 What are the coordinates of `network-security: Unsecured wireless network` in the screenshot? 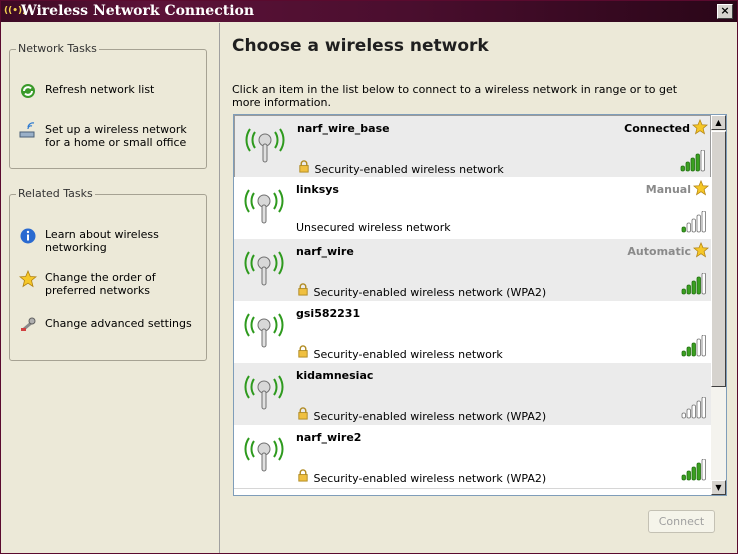 It's located at (373, 227).